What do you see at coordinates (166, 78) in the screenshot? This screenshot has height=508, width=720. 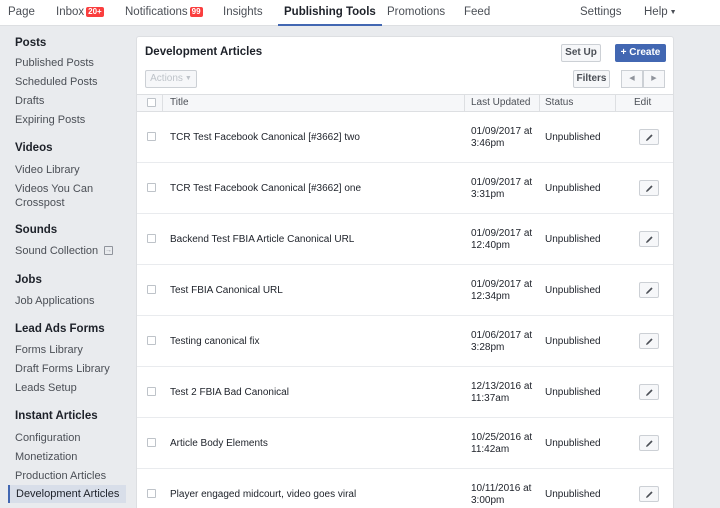 I see `actions-dropdown-label: Actions` at bounding box center [166, 78].